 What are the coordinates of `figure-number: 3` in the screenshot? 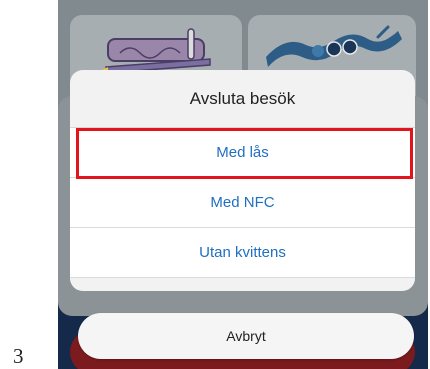 It's located at (18, 356).